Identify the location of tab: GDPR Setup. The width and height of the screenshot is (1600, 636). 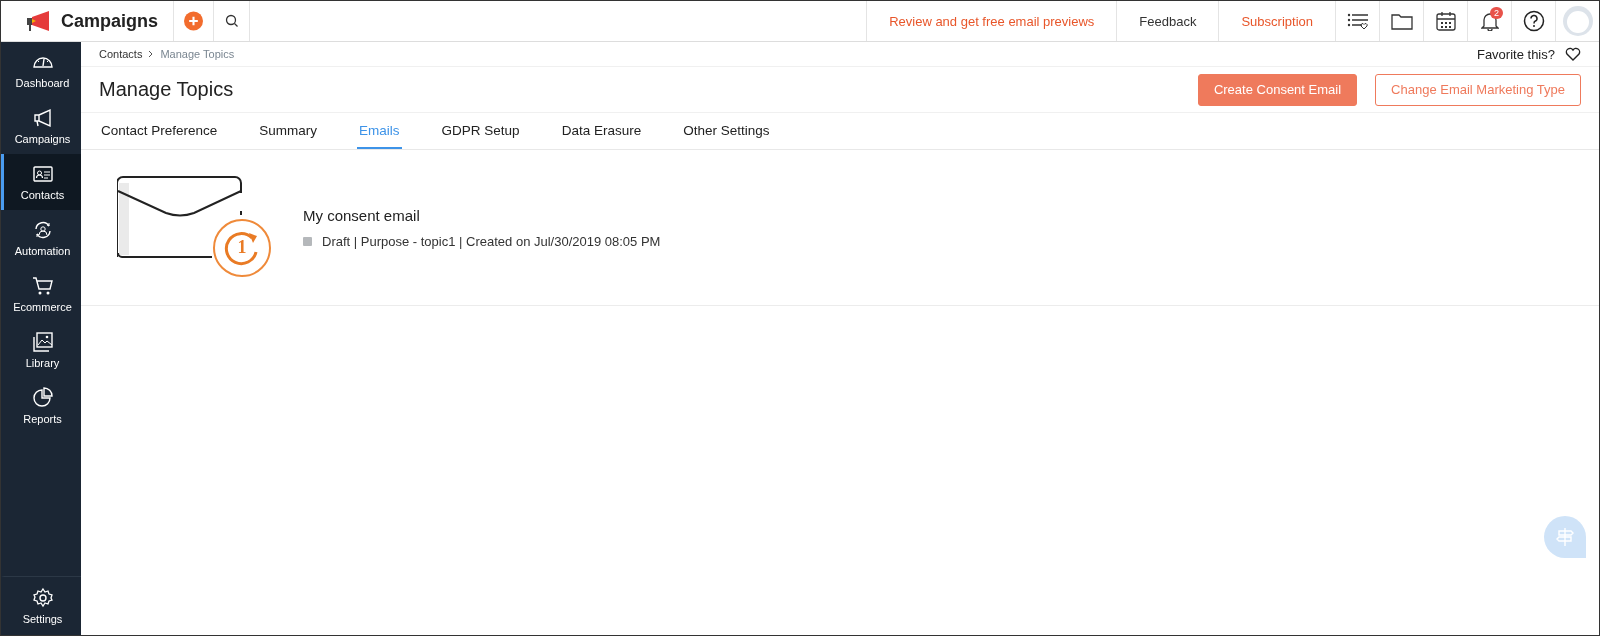
(480, 131).